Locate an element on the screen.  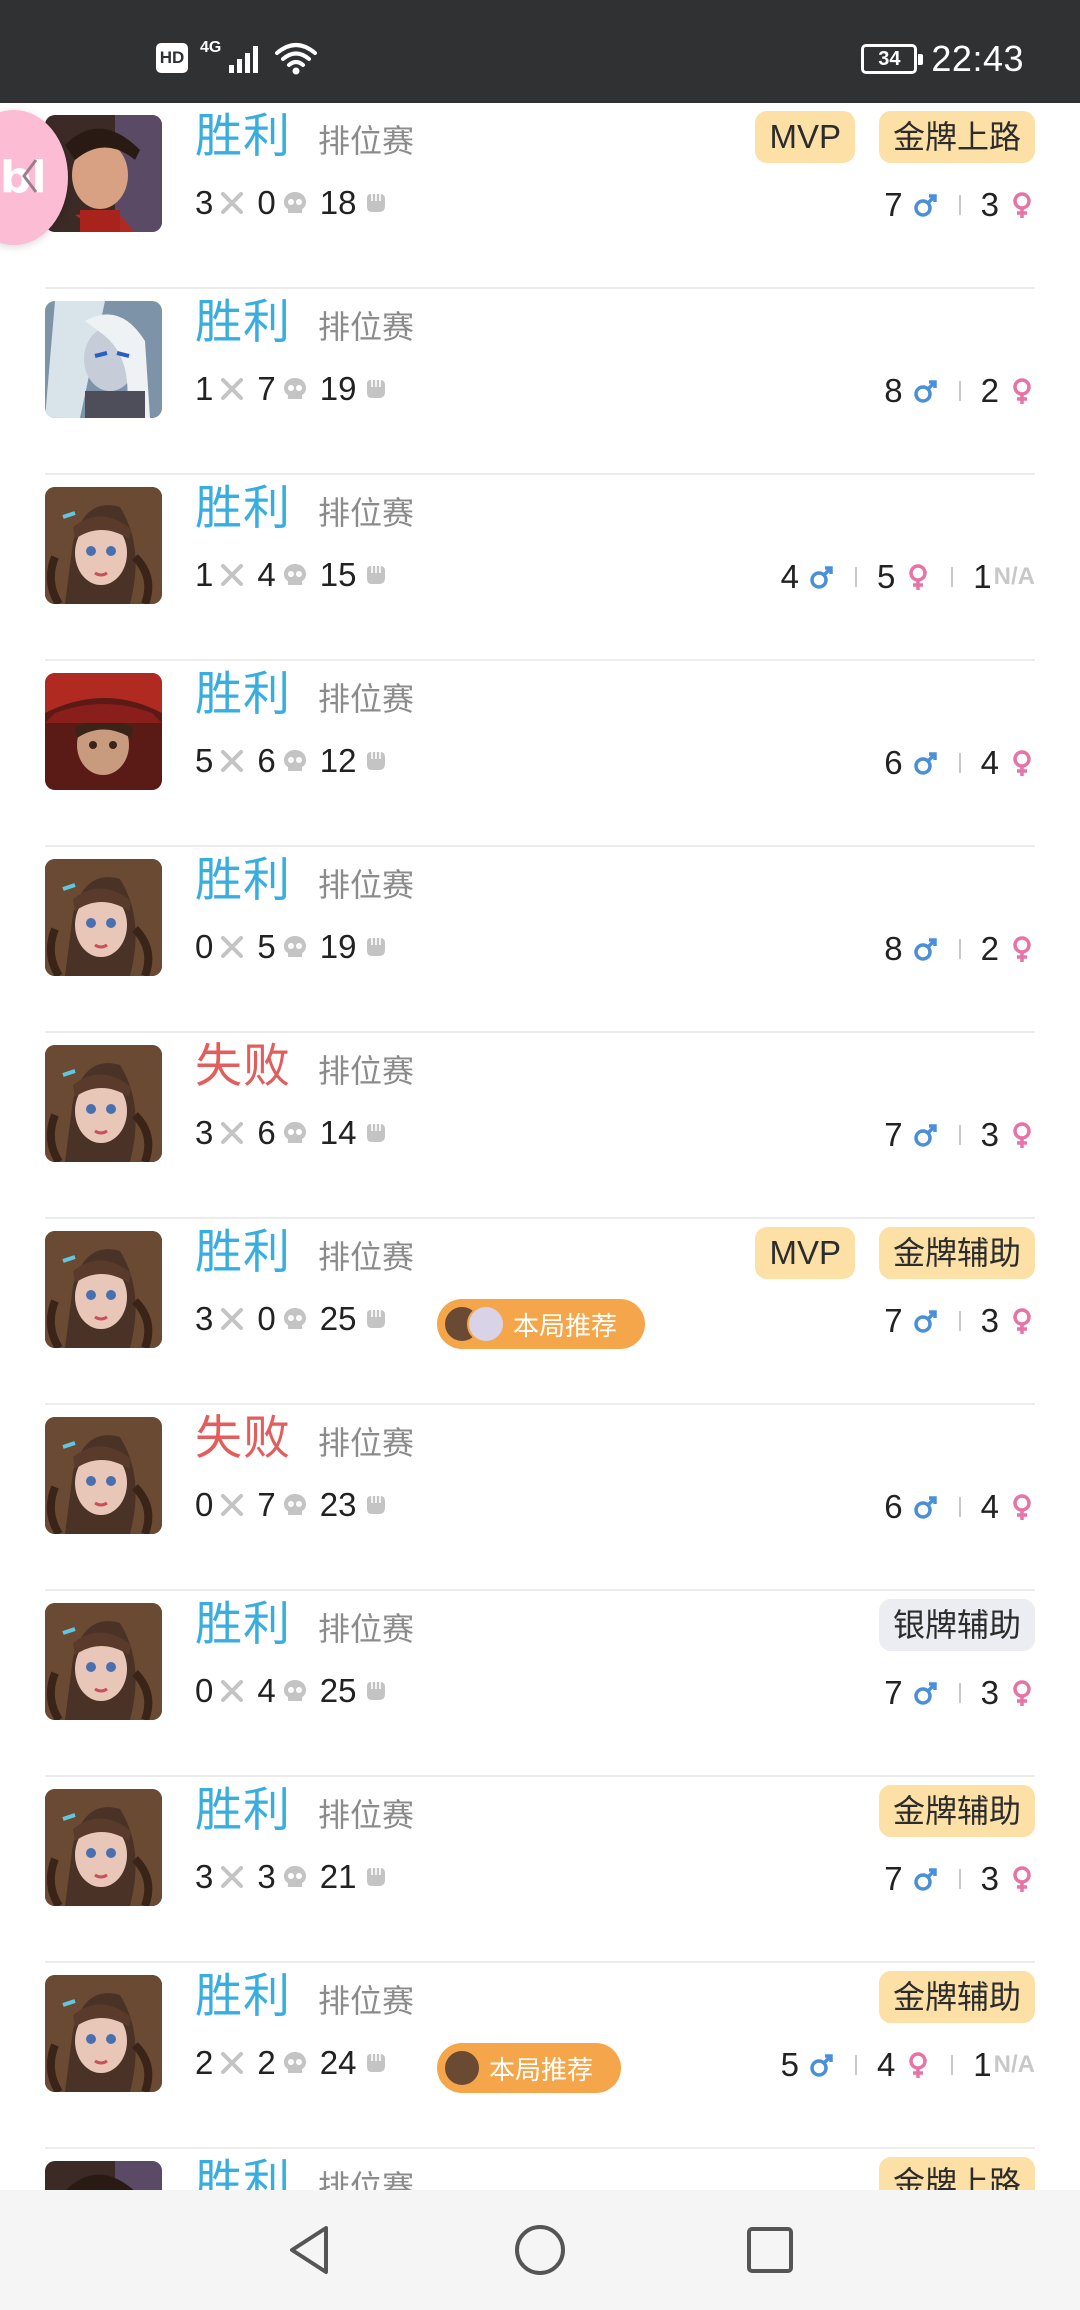
kda-stats: 3 0 18 is located at coordinates (297, 203).